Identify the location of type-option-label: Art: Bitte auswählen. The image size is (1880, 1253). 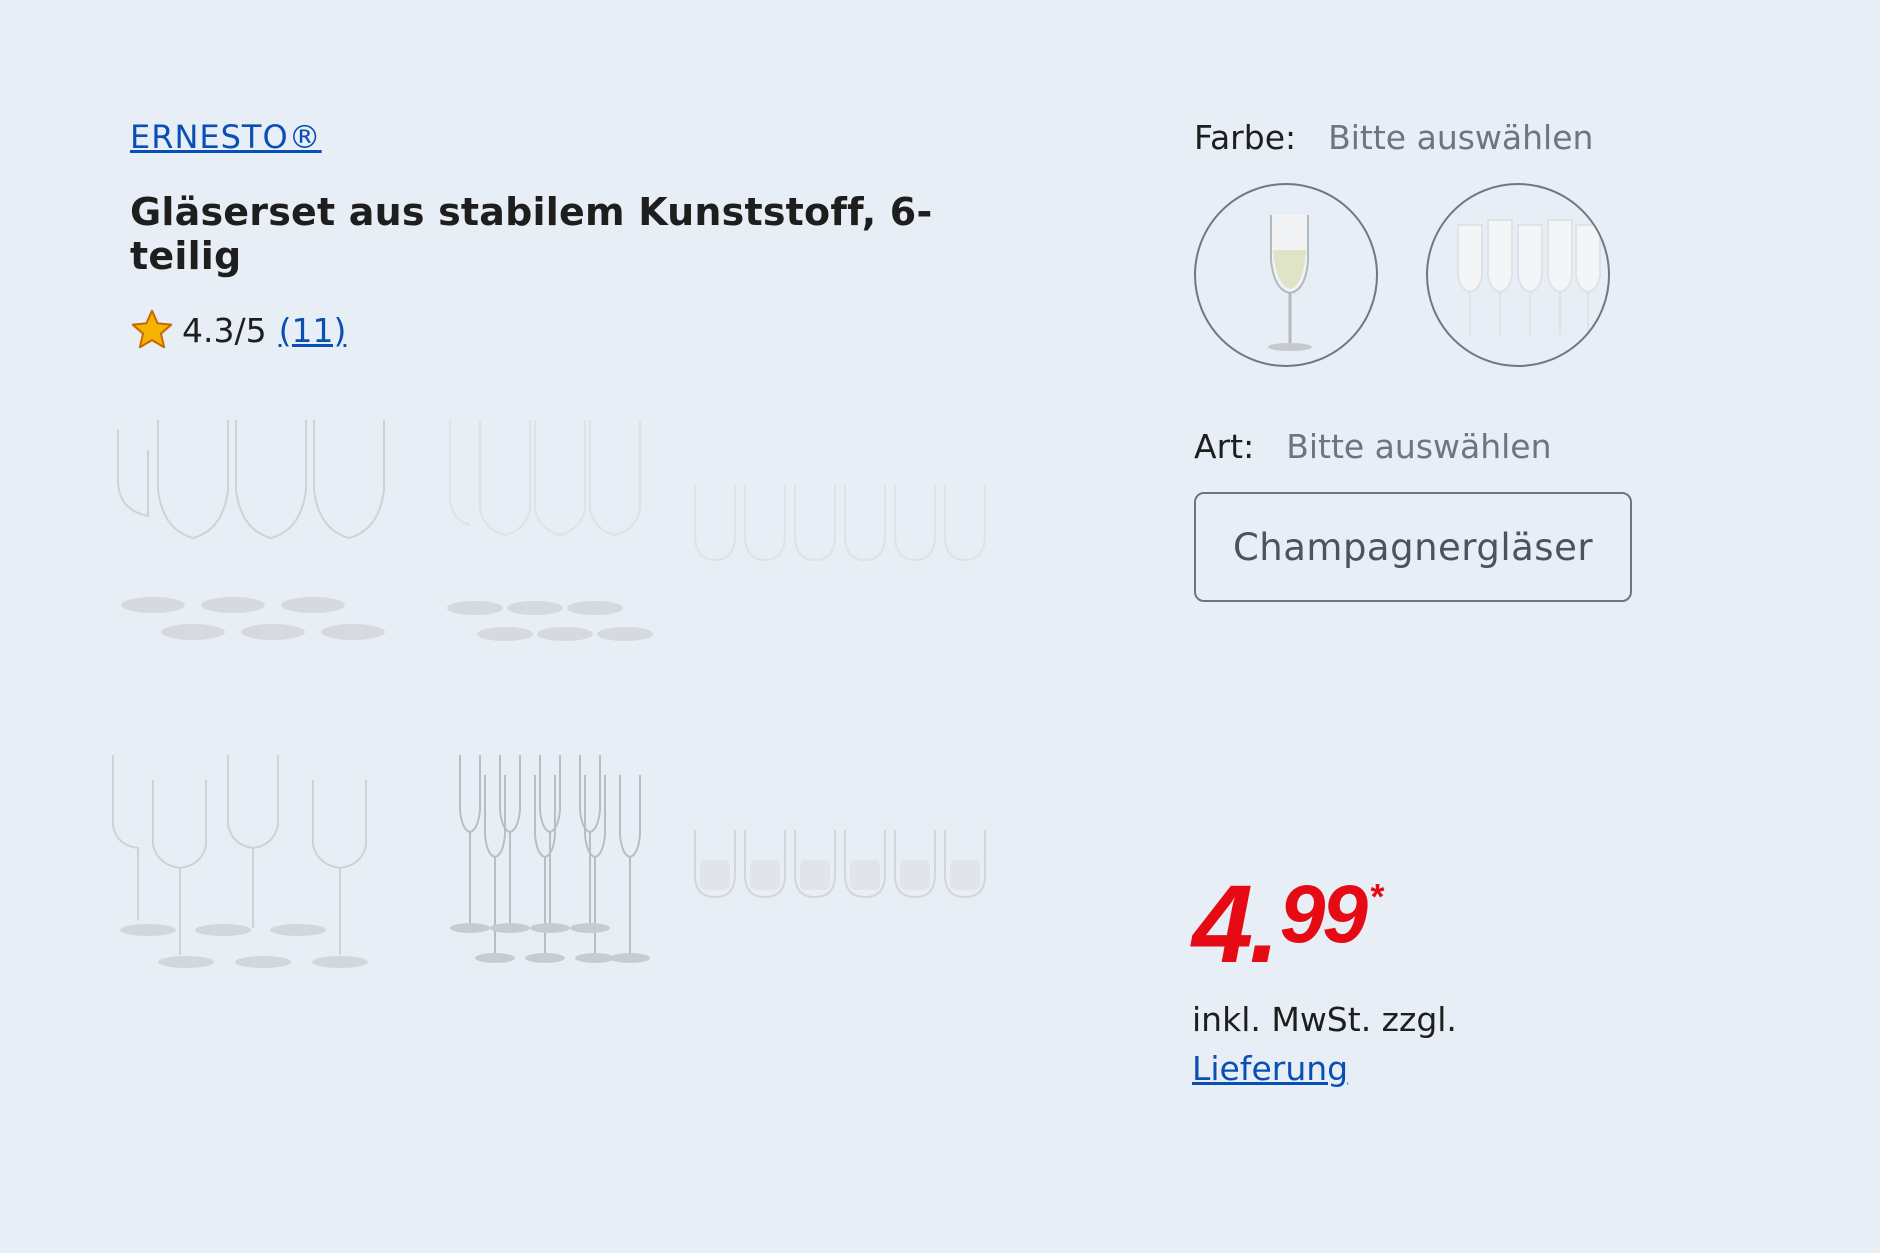
(1494, 446).